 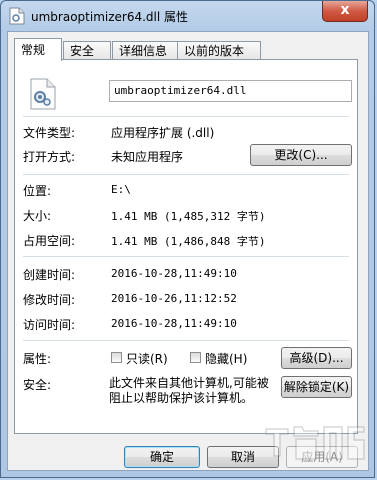 What do you see at coordinates (37, 191) in the screenshot?
I see `location-label: 位置:` at bounding box center [37, 191].